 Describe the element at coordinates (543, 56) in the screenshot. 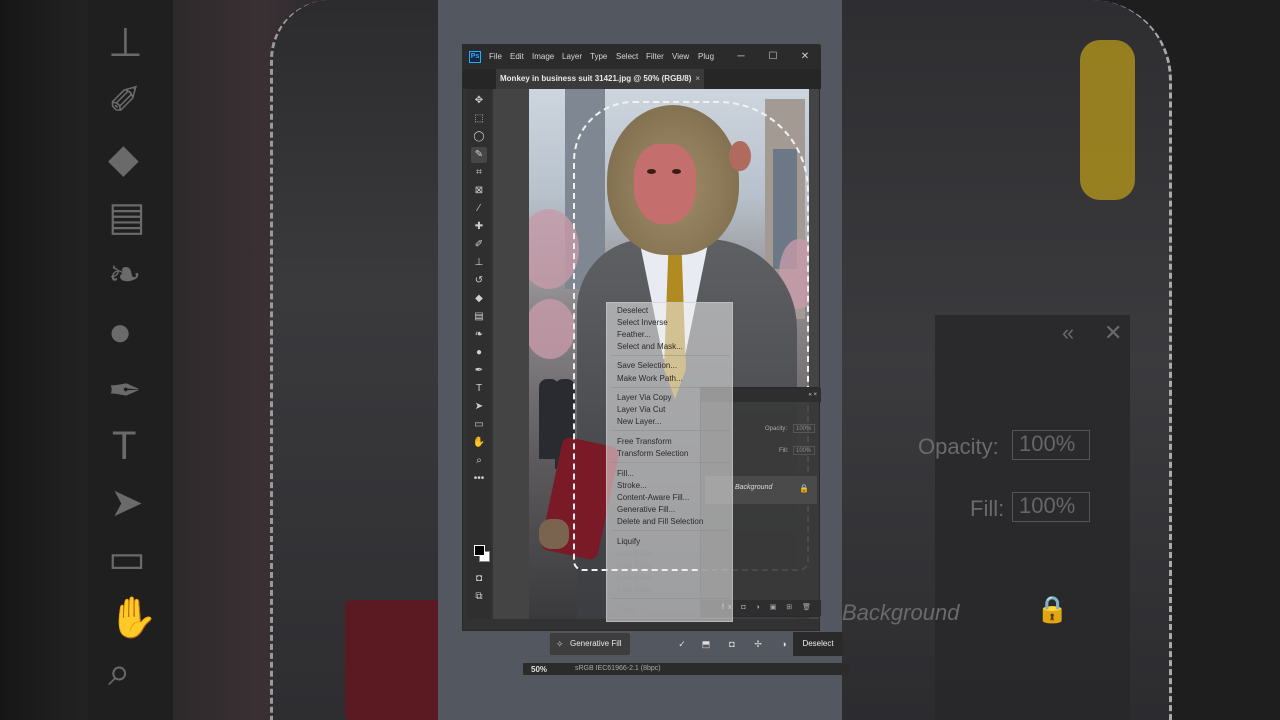

I see `menu-image: Image` at that location.